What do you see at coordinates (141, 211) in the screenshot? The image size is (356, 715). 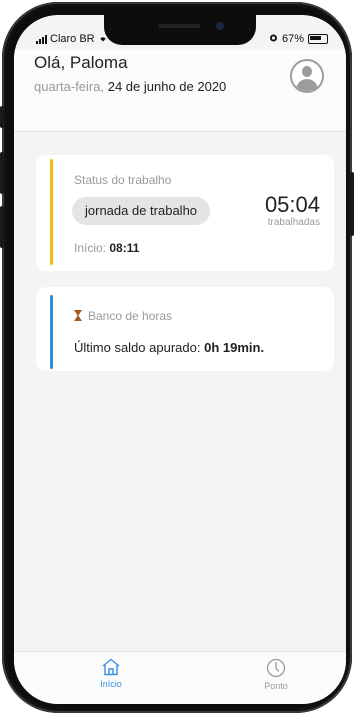 I see `work-status-badge: jornada de trabalho` at bounding box center [141, 211].